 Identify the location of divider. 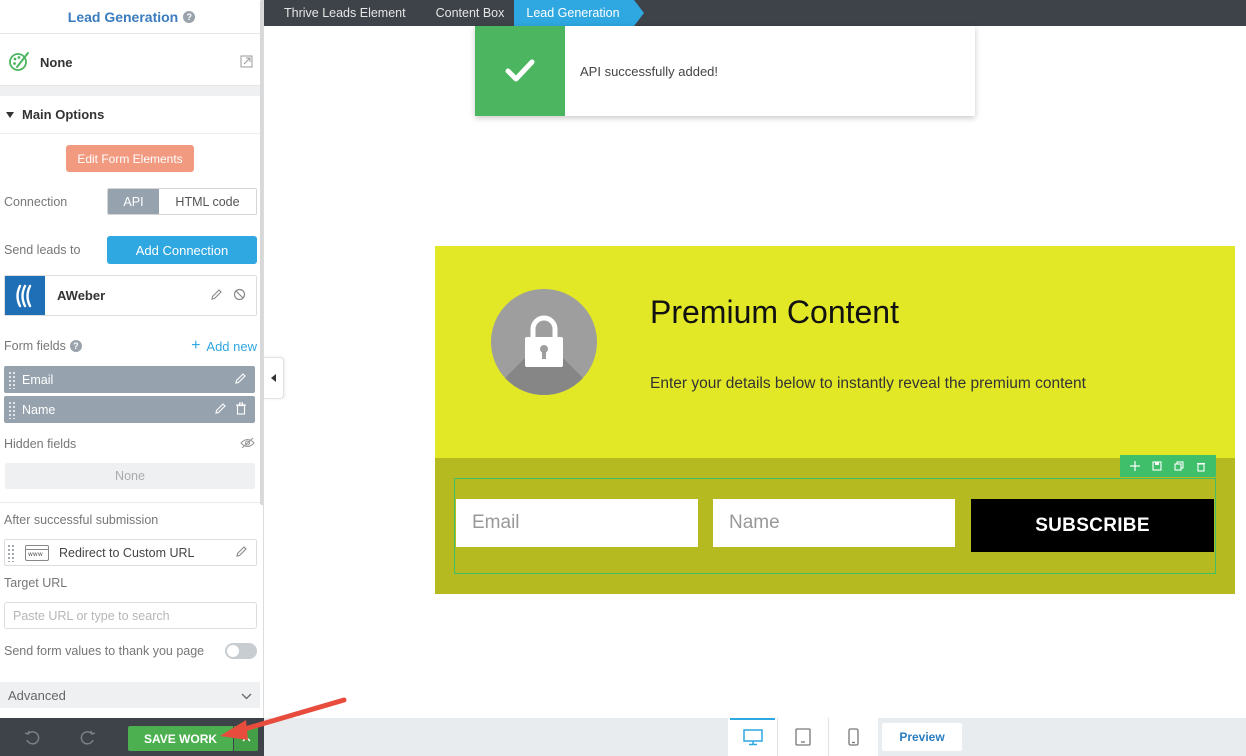
(131, 502).